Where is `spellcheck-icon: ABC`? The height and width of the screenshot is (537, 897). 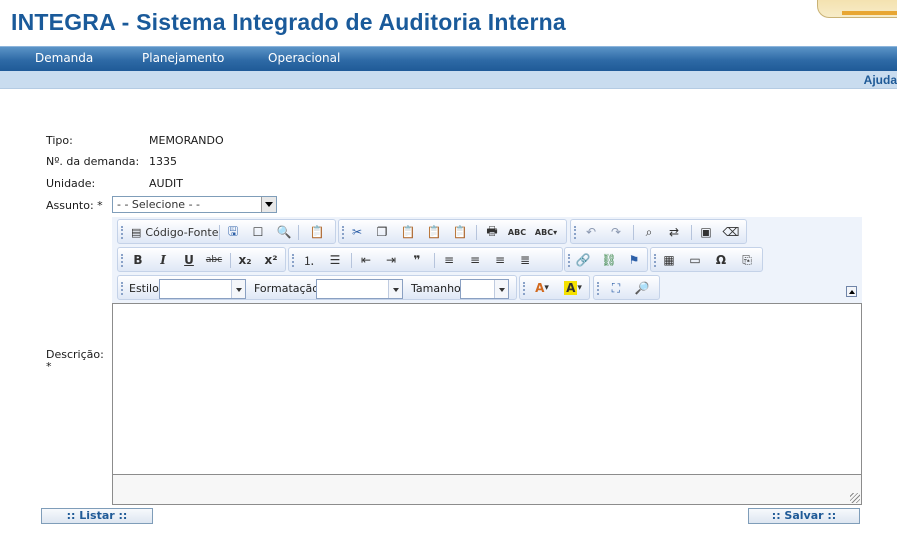
spellcheck-icon: ABC is located at coordinates (517, 232).